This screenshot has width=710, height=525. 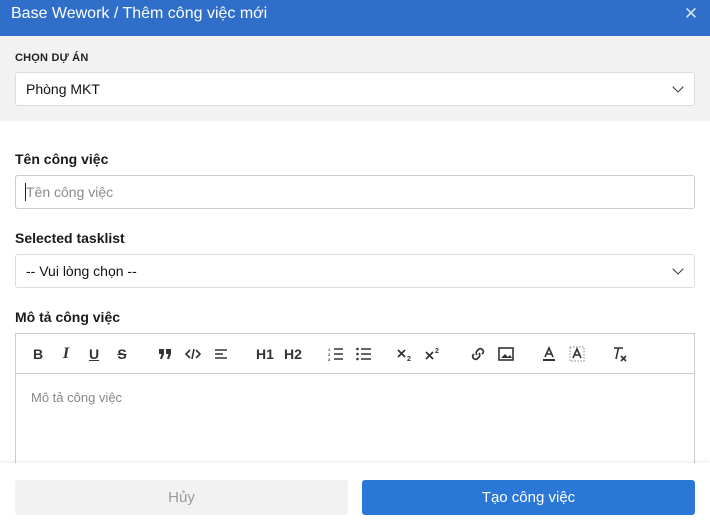 I want to click on project-select-value: Phòng MKT, so click(x=63, y=89).